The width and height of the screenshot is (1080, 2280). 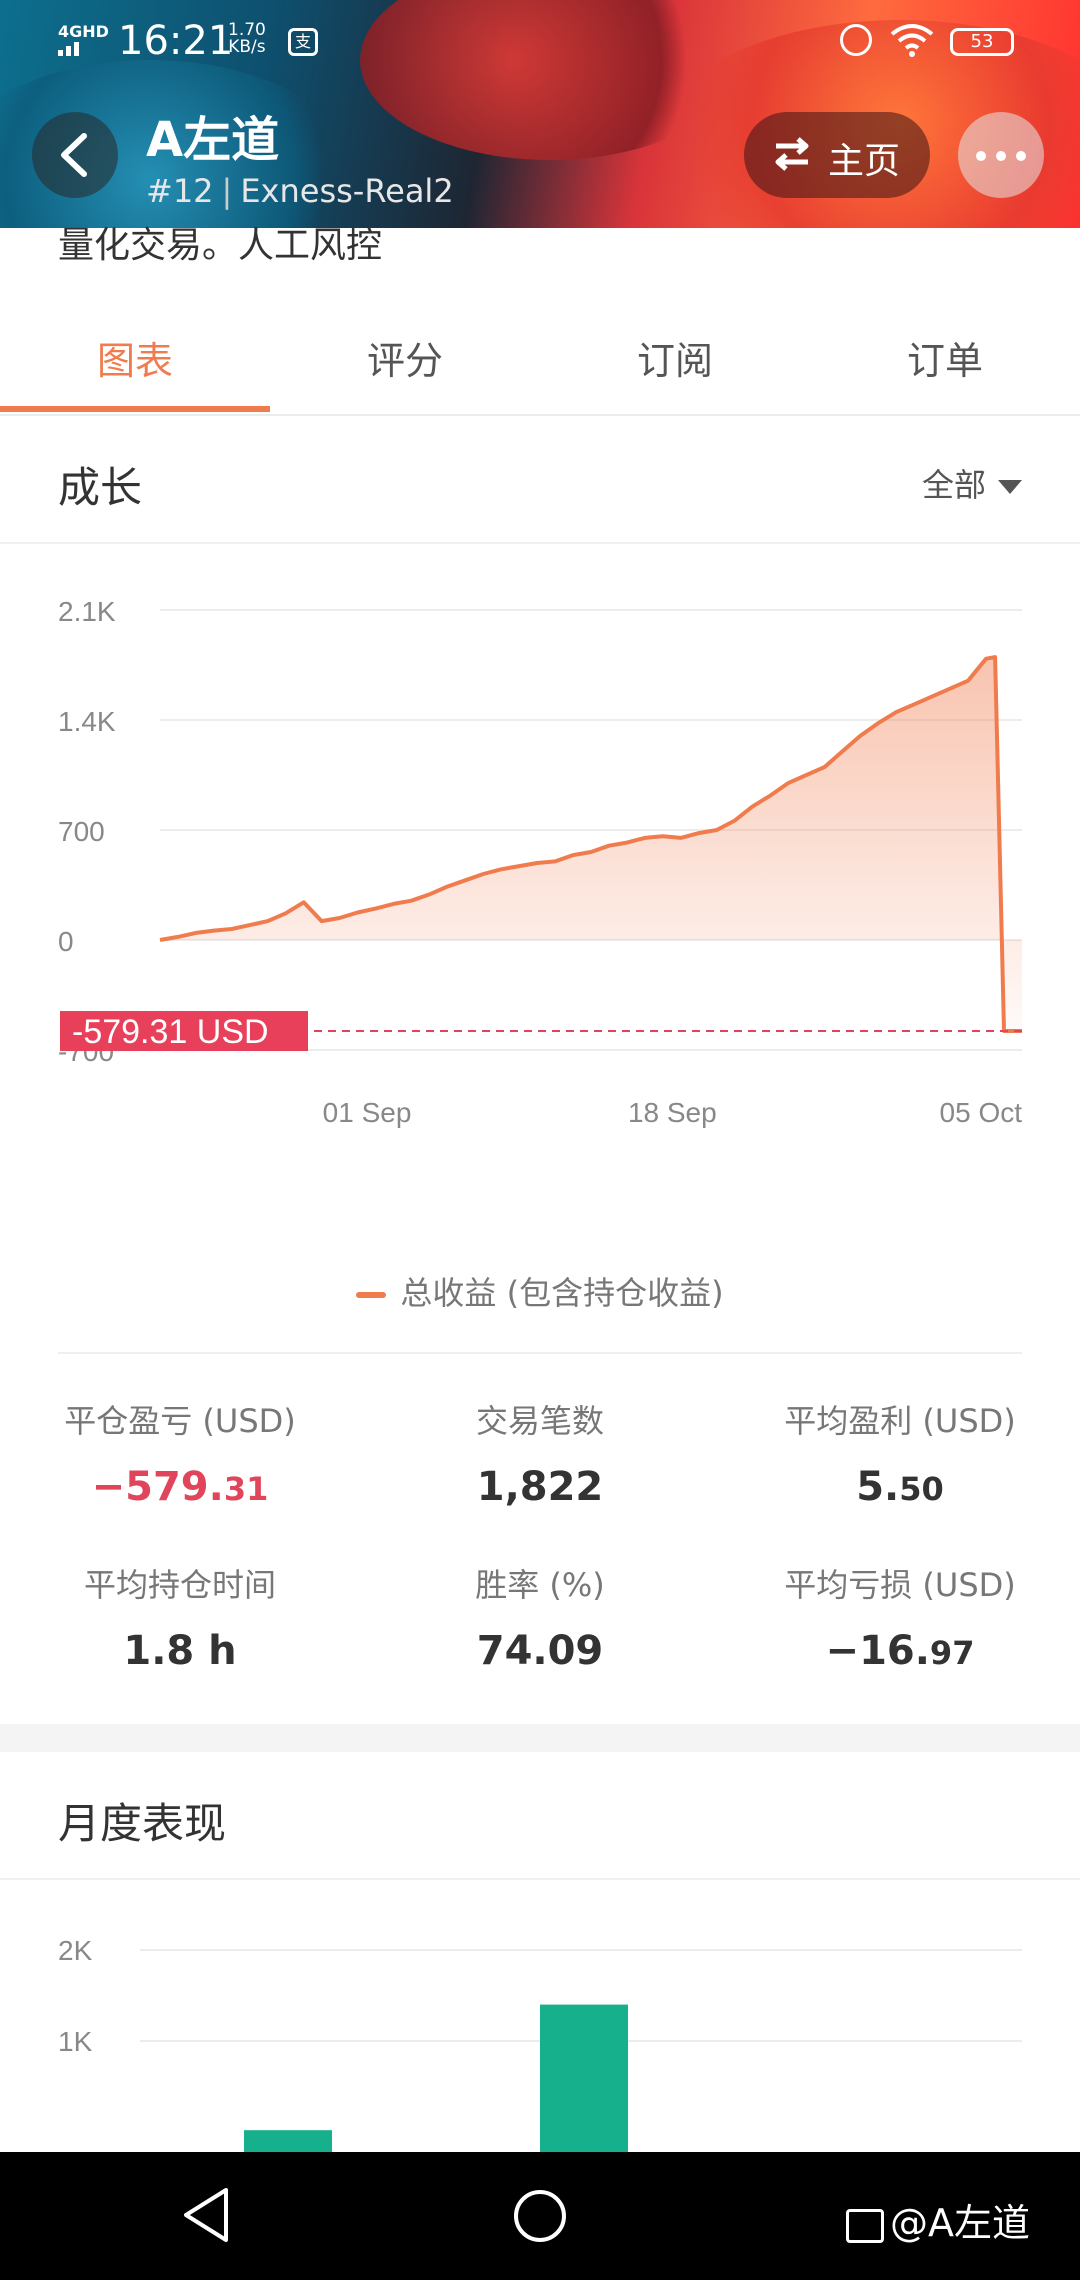 I want to click on stat-value: 1,822, so click(x=540, y=1487).